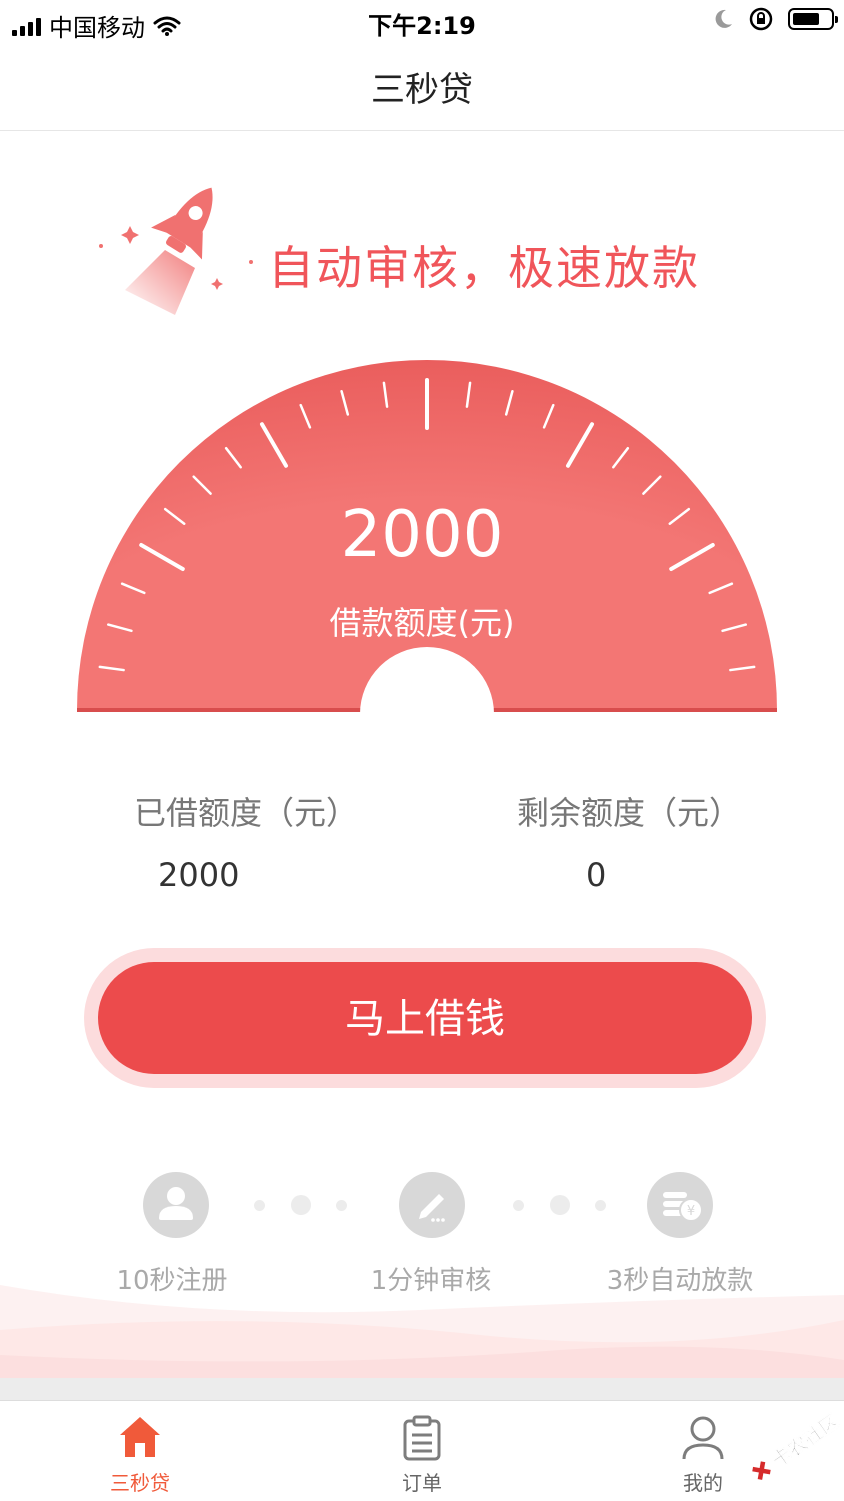 The height and width of the screenshot is (1501, 844). I want to click on remaining-value: 0, so click(596, 875).